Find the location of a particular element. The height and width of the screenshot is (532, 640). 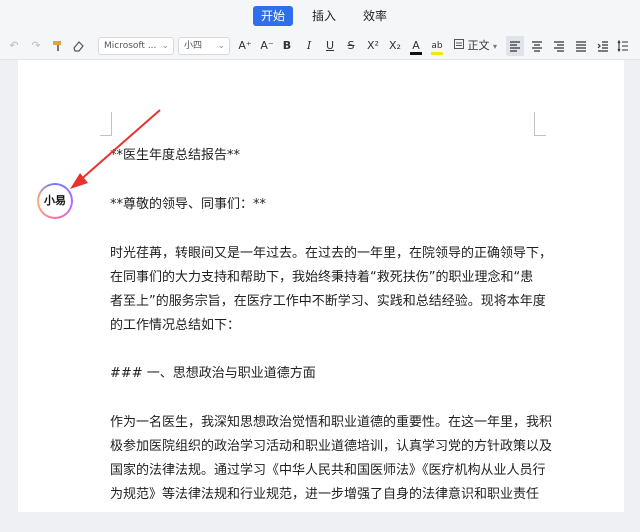

paragraph-line: 作为一名医生，我深知思想政治觉悟和职业道德的重要性。在这一年里，我积 is located at coordinates (331, 422).